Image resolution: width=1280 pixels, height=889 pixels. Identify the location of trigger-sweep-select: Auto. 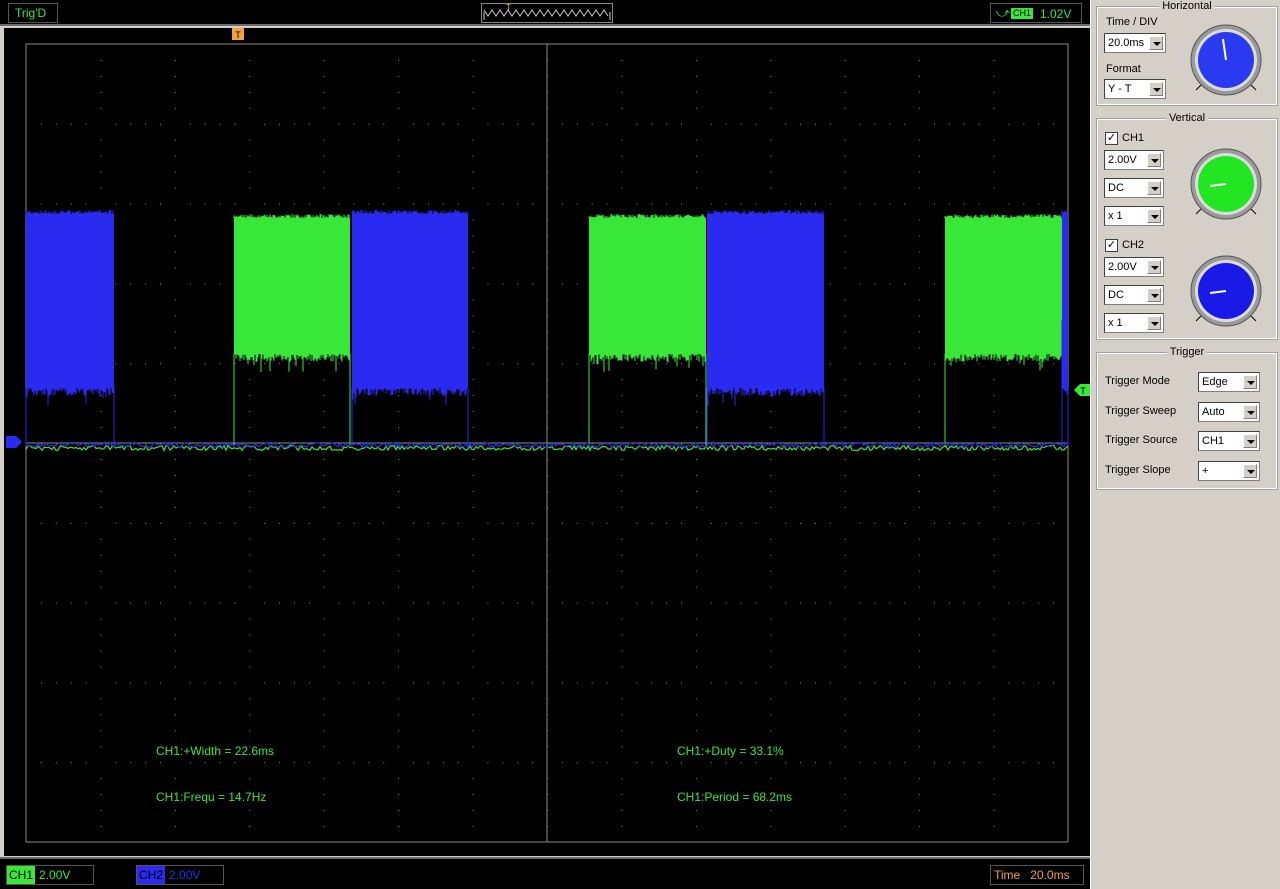
(1229, 412).